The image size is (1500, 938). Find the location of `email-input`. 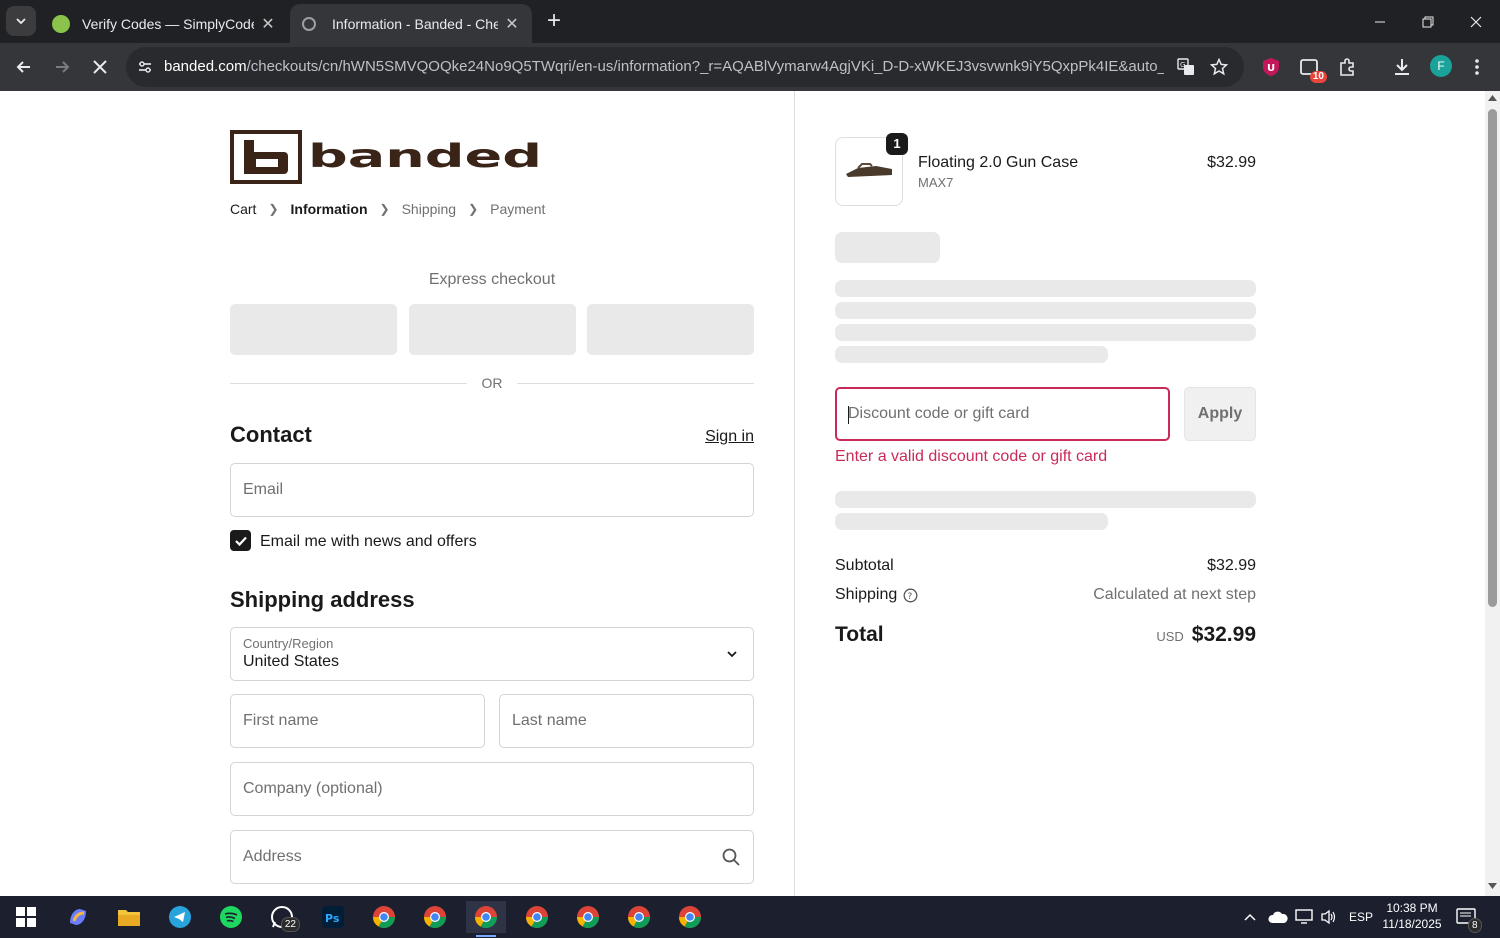

email-input is located at coordinates (492, 490).